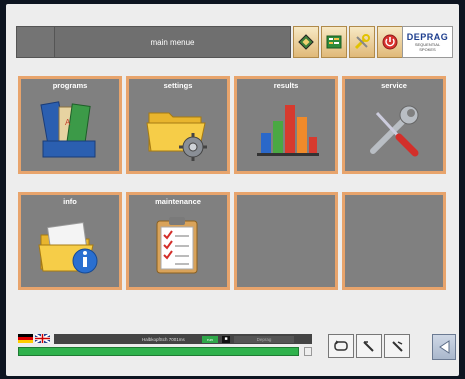 The image size is (465, 379). I want to click on header-bar: main menue, so click(153, 42).